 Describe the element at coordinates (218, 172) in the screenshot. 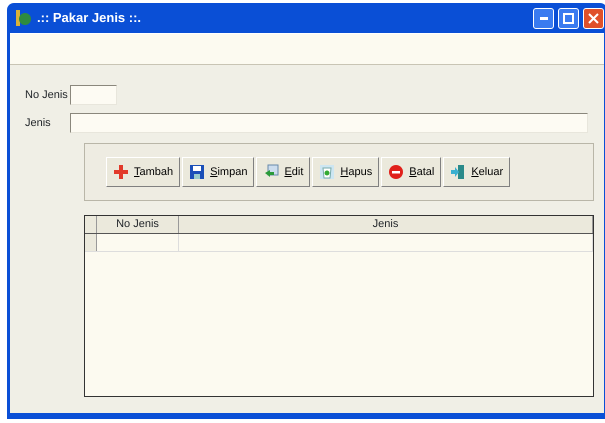

I see `toolbar-button: Simpan` at that location.